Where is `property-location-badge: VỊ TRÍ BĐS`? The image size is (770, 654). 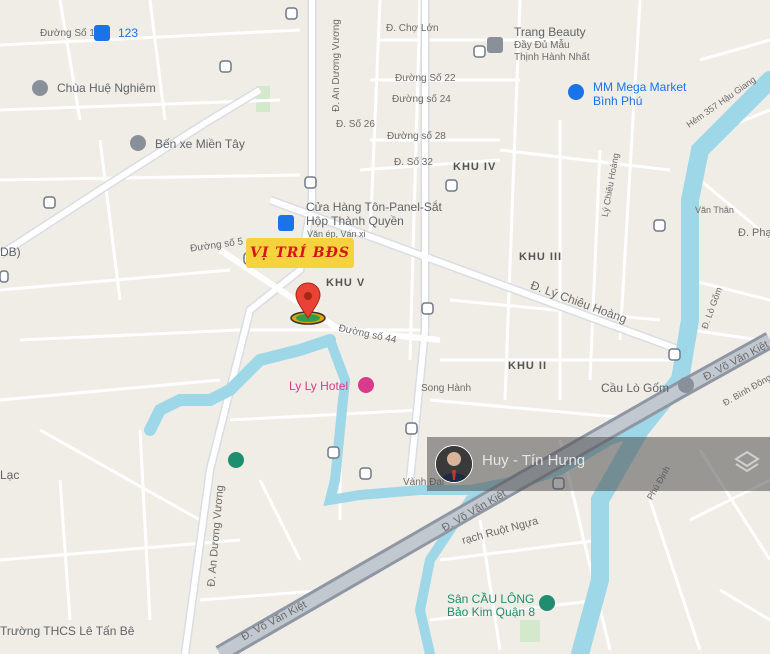
property-location-badge: VỊ TRÍ BĐS is located at coordinates (300, 253).